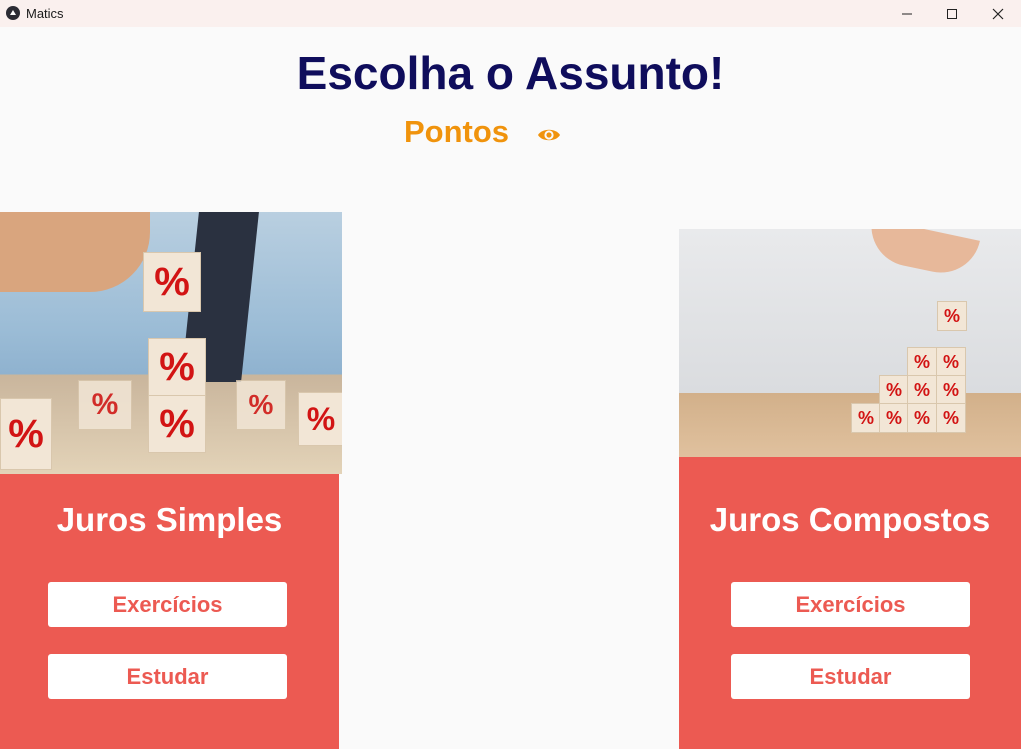  Describe the element at coordinates (850, 343) in the screenshot. I see `juros-compostos-image: % % % % % % % % % %` at that location.